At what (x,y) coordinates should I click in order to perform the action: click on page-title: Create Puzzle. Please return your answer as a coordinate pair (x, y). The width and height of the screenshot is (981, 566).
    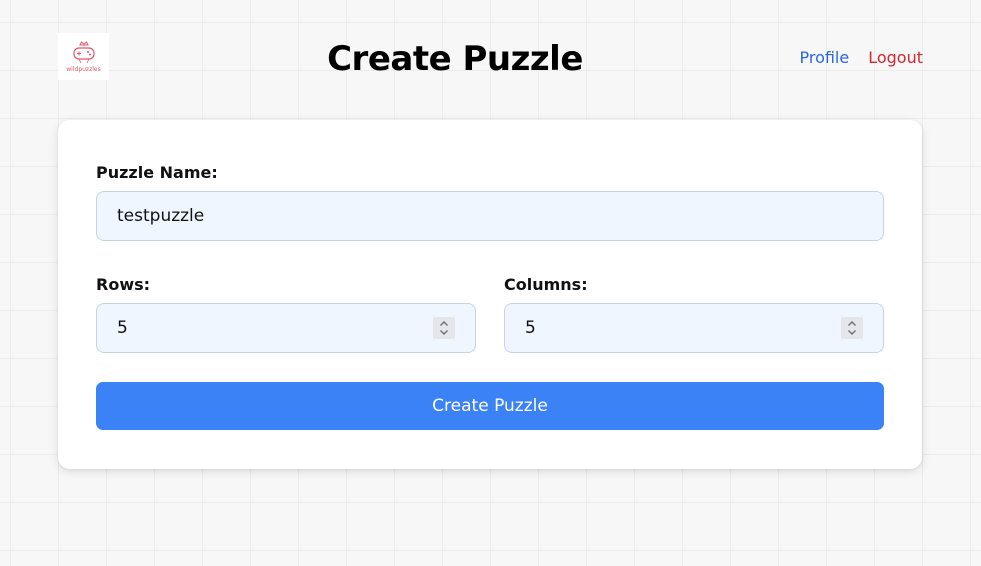
    Looking at the image, I should click on (455, 59).